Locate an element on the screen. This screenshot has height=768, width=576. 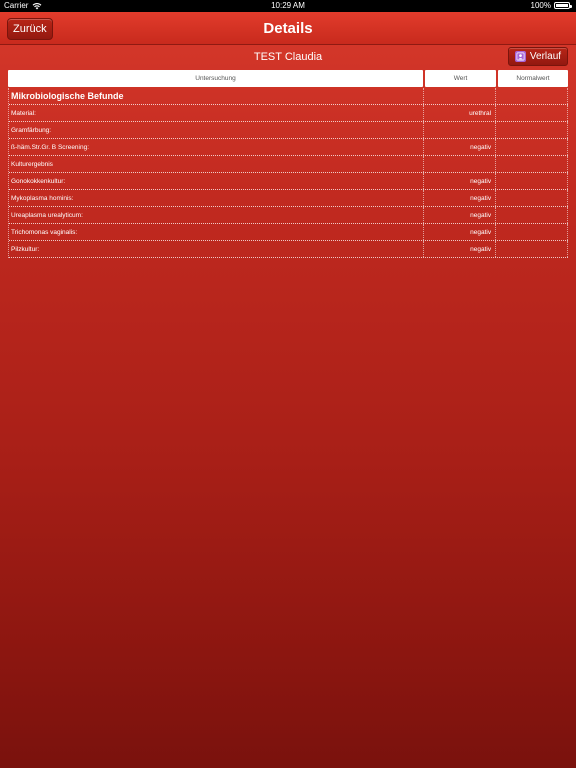
battery-icon is located at coordinates (563, 5).